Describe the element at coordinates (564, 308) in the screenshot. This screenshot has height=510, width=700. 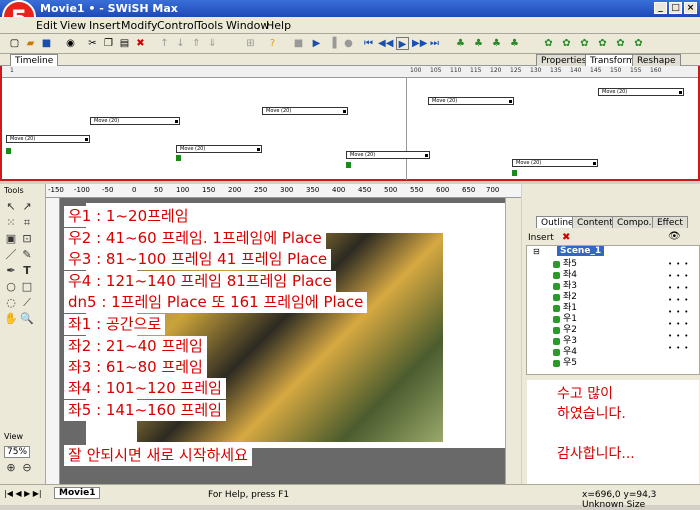
I see `outline-item: 좌1` at that location.